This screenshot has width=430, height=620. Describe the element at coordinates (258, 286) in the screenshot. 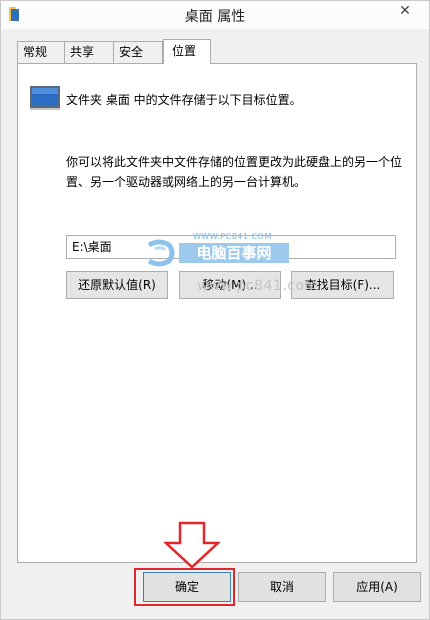

I see `watermark-url: www.pc841.com` at that location.